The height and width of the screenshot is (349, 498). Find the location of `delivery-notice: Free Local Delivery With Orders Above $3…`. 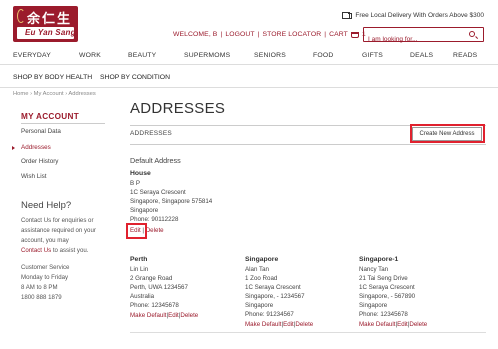

delivery-notice: Free Local Delivery With Orders Above $3… is located at coordinates (413, 15).